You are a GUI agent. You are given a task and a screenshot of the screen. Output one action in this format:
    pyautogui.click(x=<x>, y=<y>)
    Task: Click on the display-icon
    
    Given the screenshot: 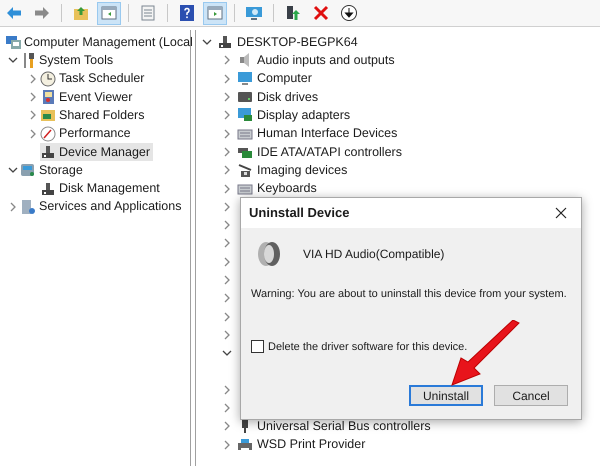 What is the action you would take?
    pyautogui.click(x=245, y=115)
    